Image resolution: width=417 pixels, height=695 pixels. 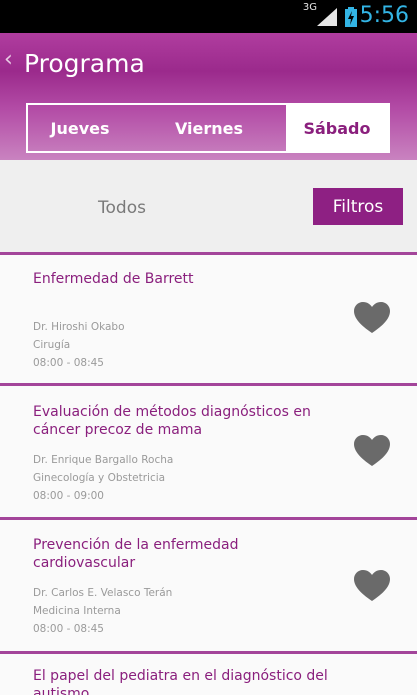 I want to click on clock: 5:56, so click(x=384, y=15).